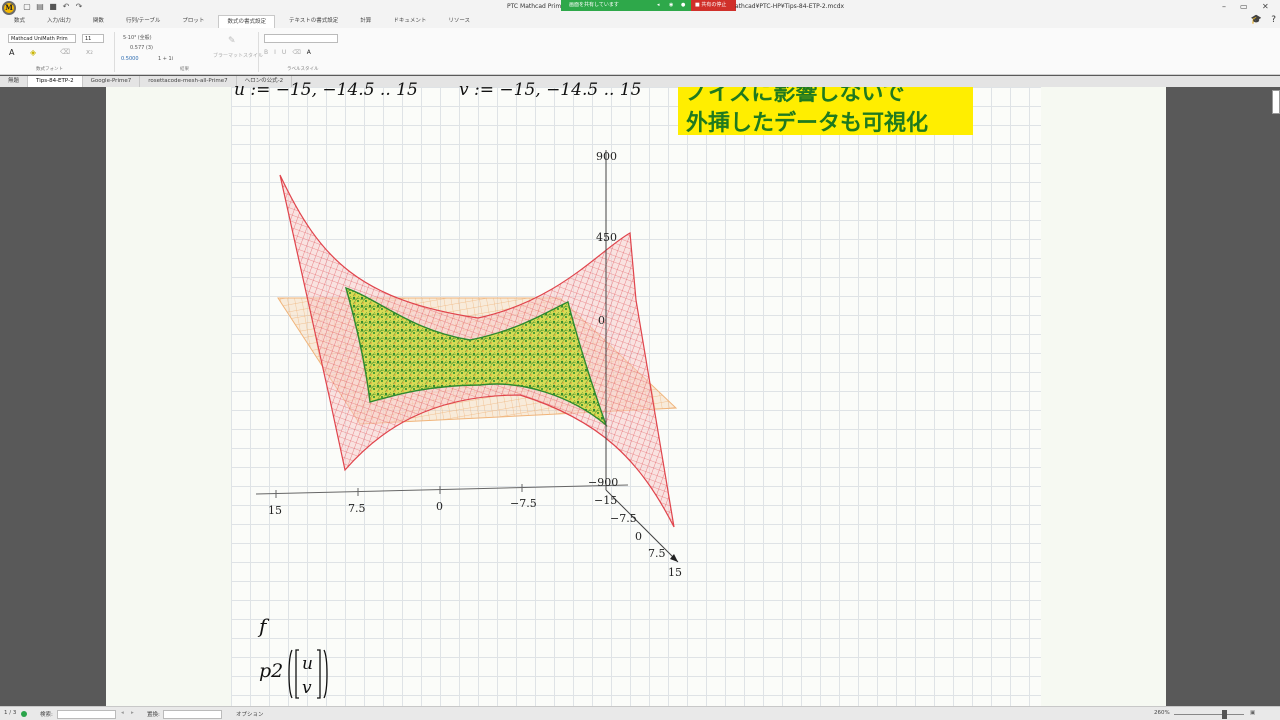 This screenshot has width=1280, height=720. What do you see at coordinates (536, 6) in the screenshot?
I see `app-title: PTC Mathcad Prime` at bounding box center [536, 6].